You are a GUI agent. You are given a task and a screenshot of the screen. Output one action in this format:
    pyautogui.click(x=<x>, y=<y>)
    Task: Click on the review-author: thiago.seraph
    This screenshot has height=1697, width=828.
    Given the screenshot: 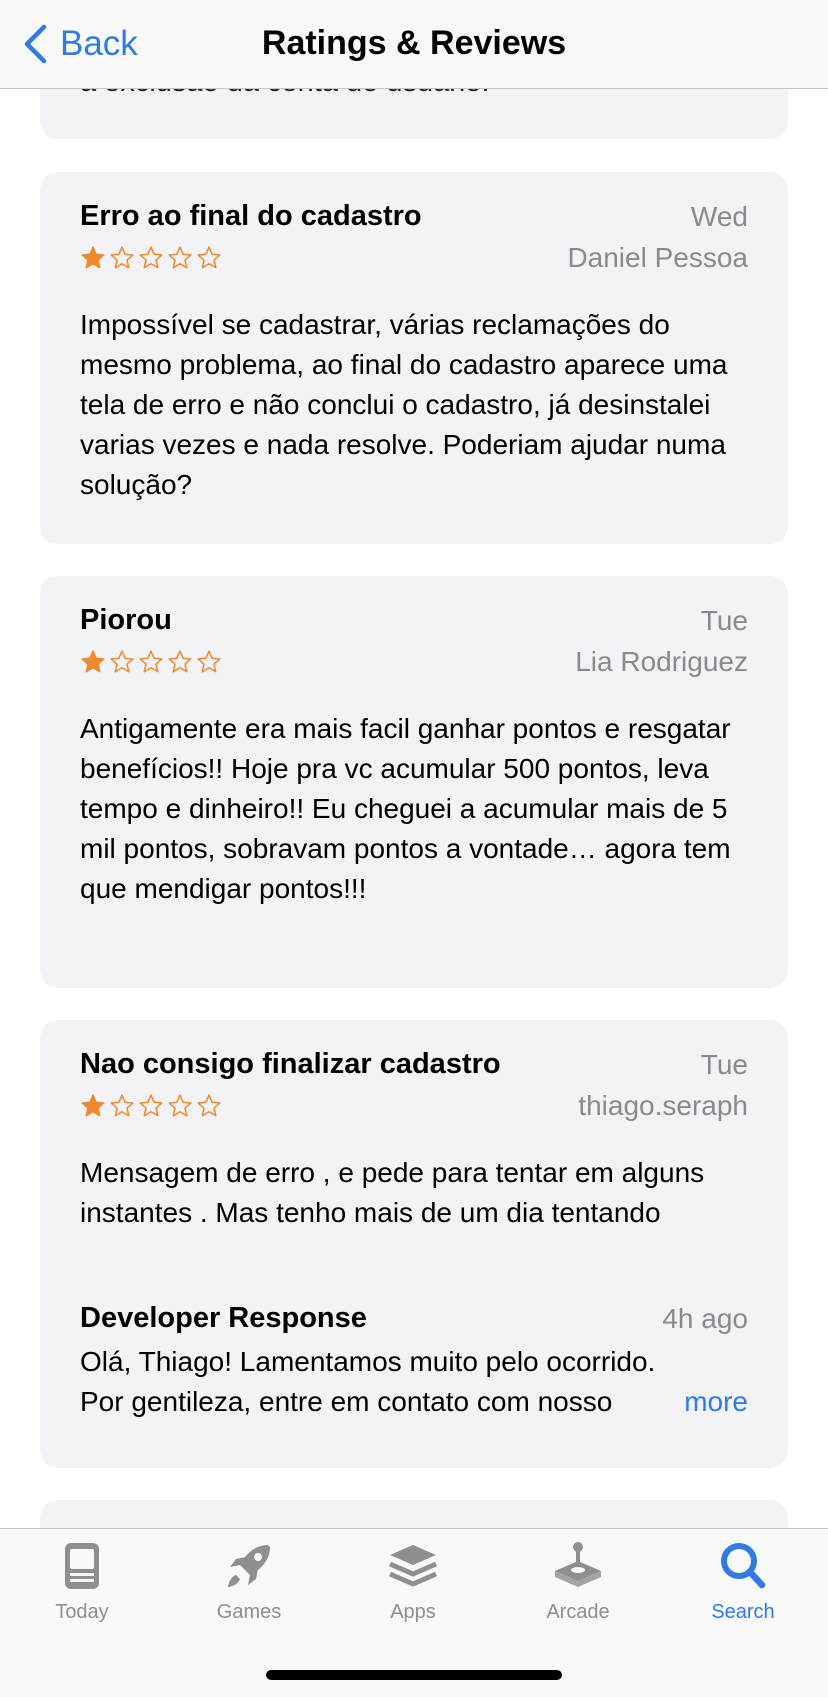 What is the action you would take?
    pyautogui.click(x=663, y=1105)
    